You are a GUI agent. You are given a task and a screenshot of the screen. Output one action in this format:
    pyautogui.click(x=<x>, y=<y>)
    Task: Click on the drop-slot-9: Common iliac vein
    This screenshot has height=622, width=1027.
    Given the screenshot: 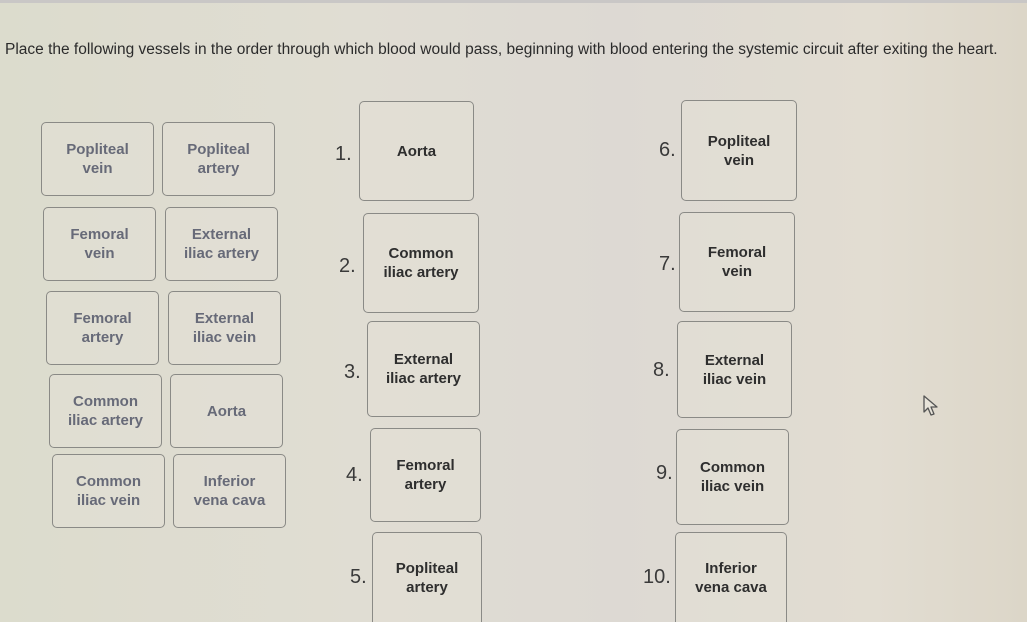 What is the action you would take?
    pyautogui.click(x=732, y=477)
    